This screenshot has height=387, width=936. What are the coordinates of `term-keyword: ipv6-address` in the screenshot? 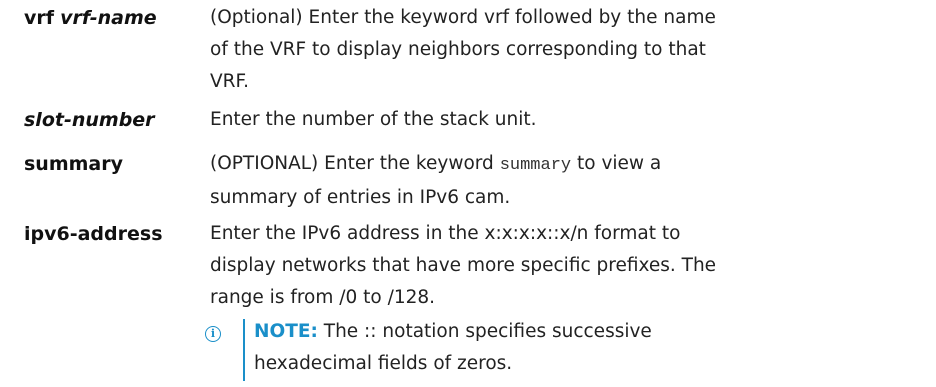 It's located at (93, 234).